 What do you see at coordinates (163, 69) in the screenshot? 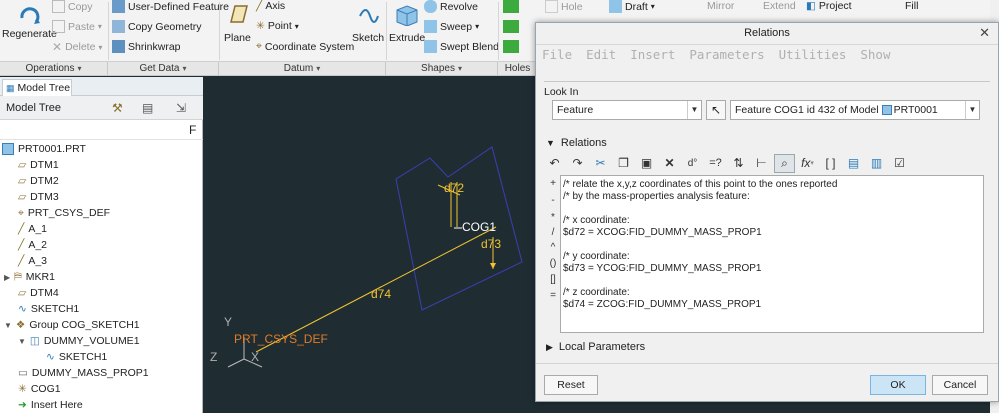
I see `group-get-data: Get Data ▾` at bounding box center [163, 69].